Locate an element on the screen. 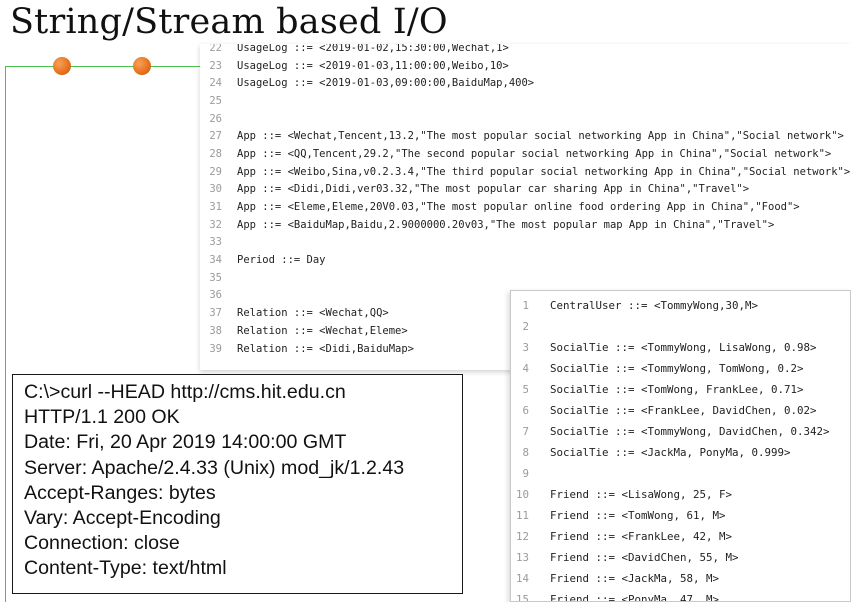 Image resolution: width=851 pixels, height=602 pixels. line-text: CentralUser ::= <TommyWong,30,M> is located at coordinates (654, 305).